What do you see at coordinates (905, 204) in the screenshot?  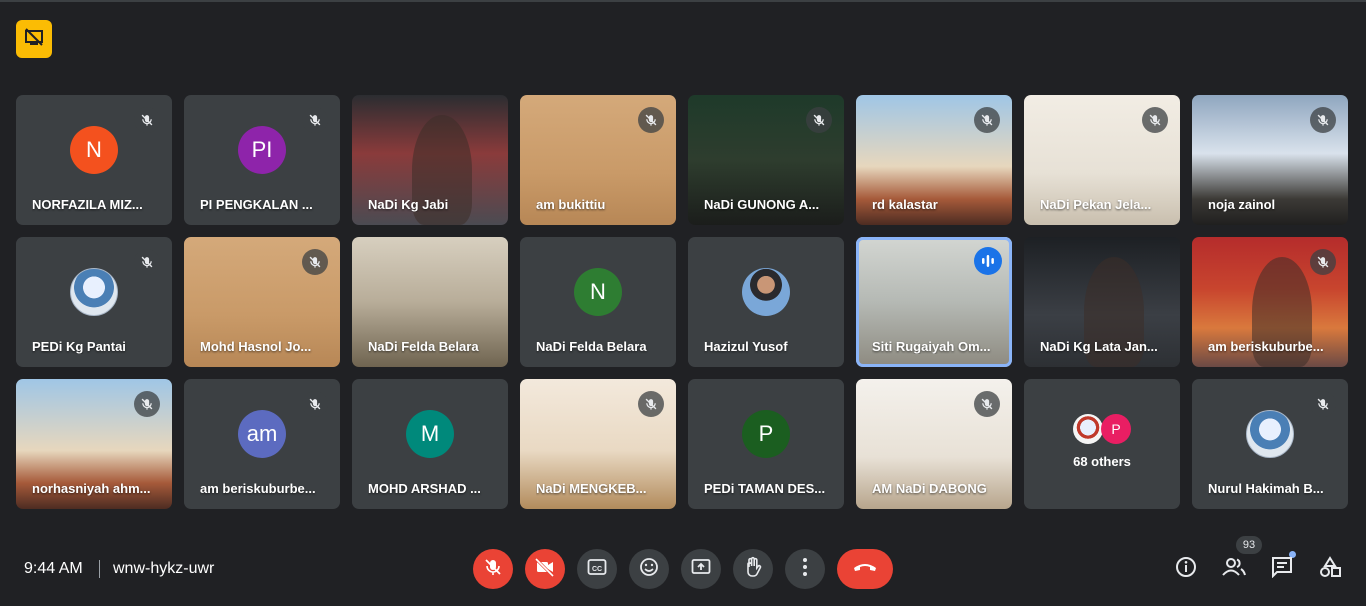 I see `participant-name: rd kalastar` at bounding box center [905, 204].